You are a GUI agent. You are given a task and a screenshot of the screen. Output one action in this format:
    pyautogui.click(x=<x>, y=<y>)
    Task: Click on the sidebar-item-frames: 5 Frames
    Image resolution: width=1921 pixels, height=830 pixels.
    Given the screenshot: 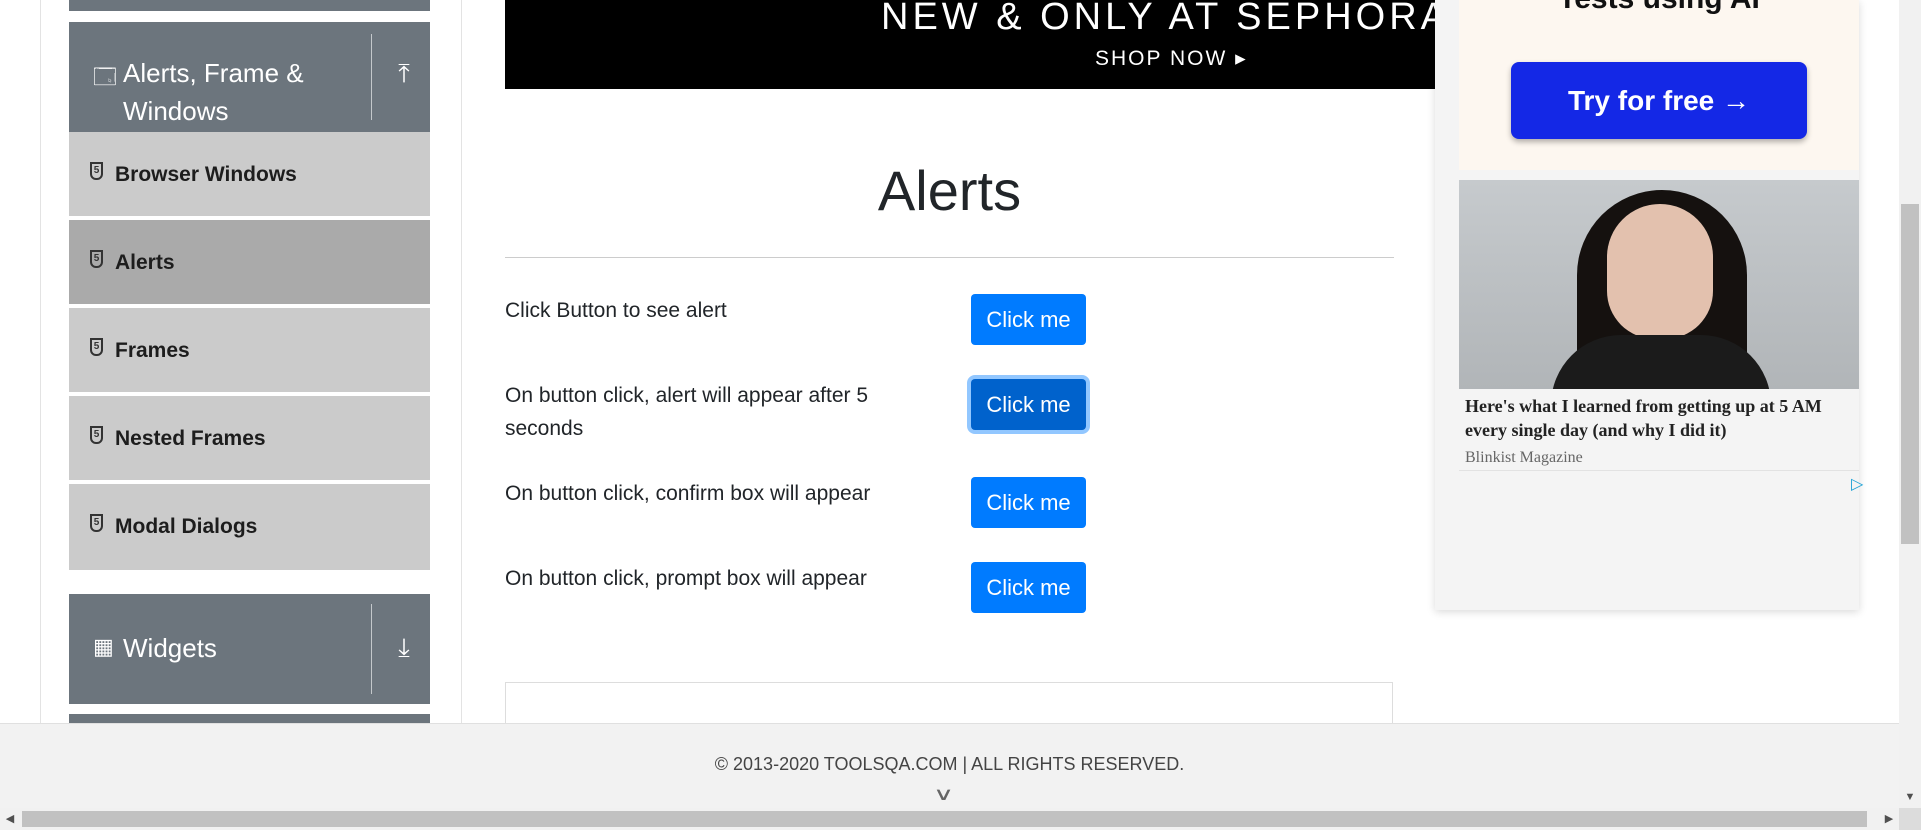 What is the action you would take?
    pyautogui.click(x=249, y=351)
    